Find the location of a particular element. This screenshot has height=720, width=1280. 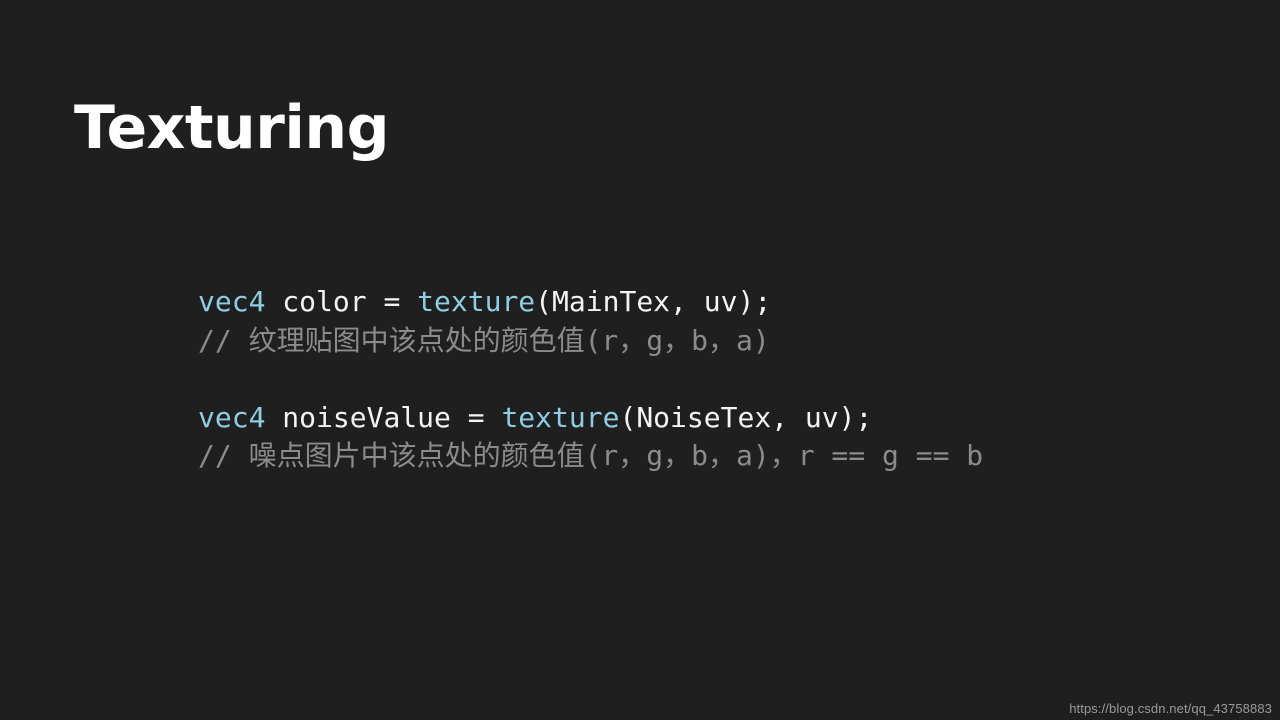

code-token-comment: // 噪点图片中该点处的颜色值(r，g，b，a)，r == g == b is located at coordinates (591, 455).